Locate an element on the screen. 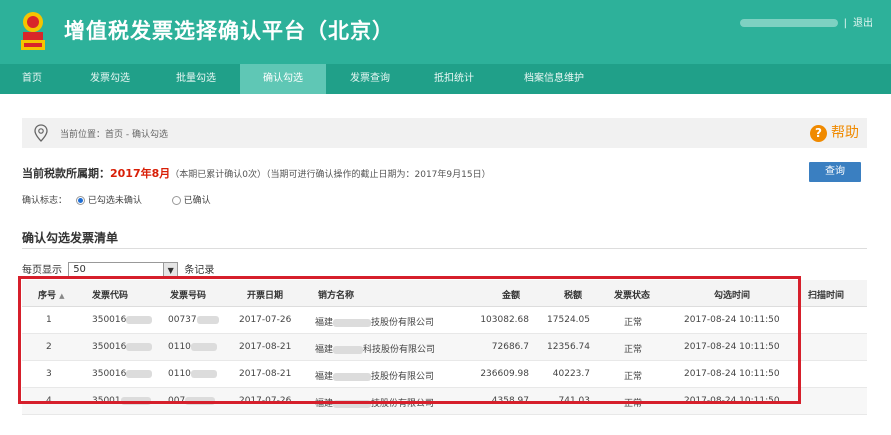 This screenshot has height=435, width=891. tax-period-label: 当前税款所属期： is located at coordinates (66, 173).